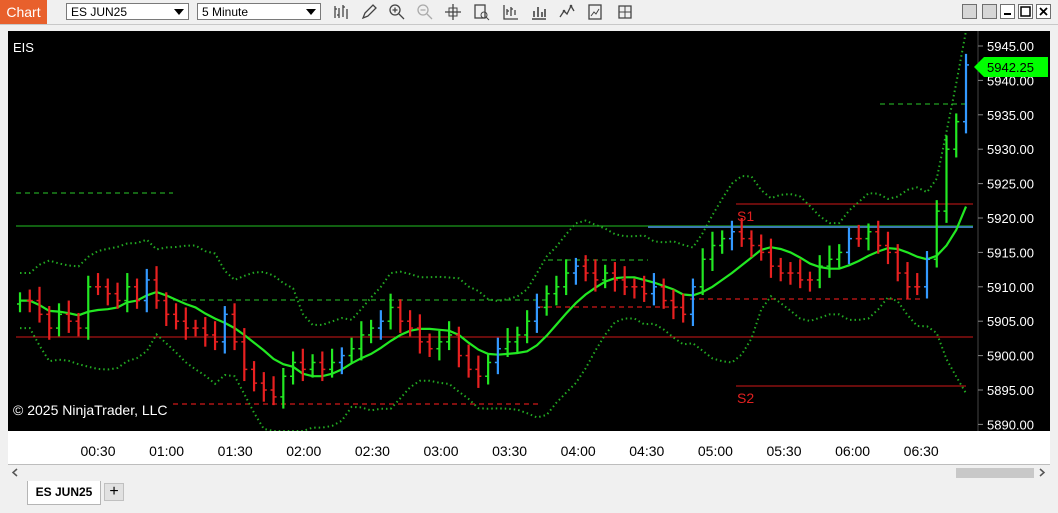 This screenshot has width=1058, height=513. I want to click on scroll-left-icon, so click(14, 472).